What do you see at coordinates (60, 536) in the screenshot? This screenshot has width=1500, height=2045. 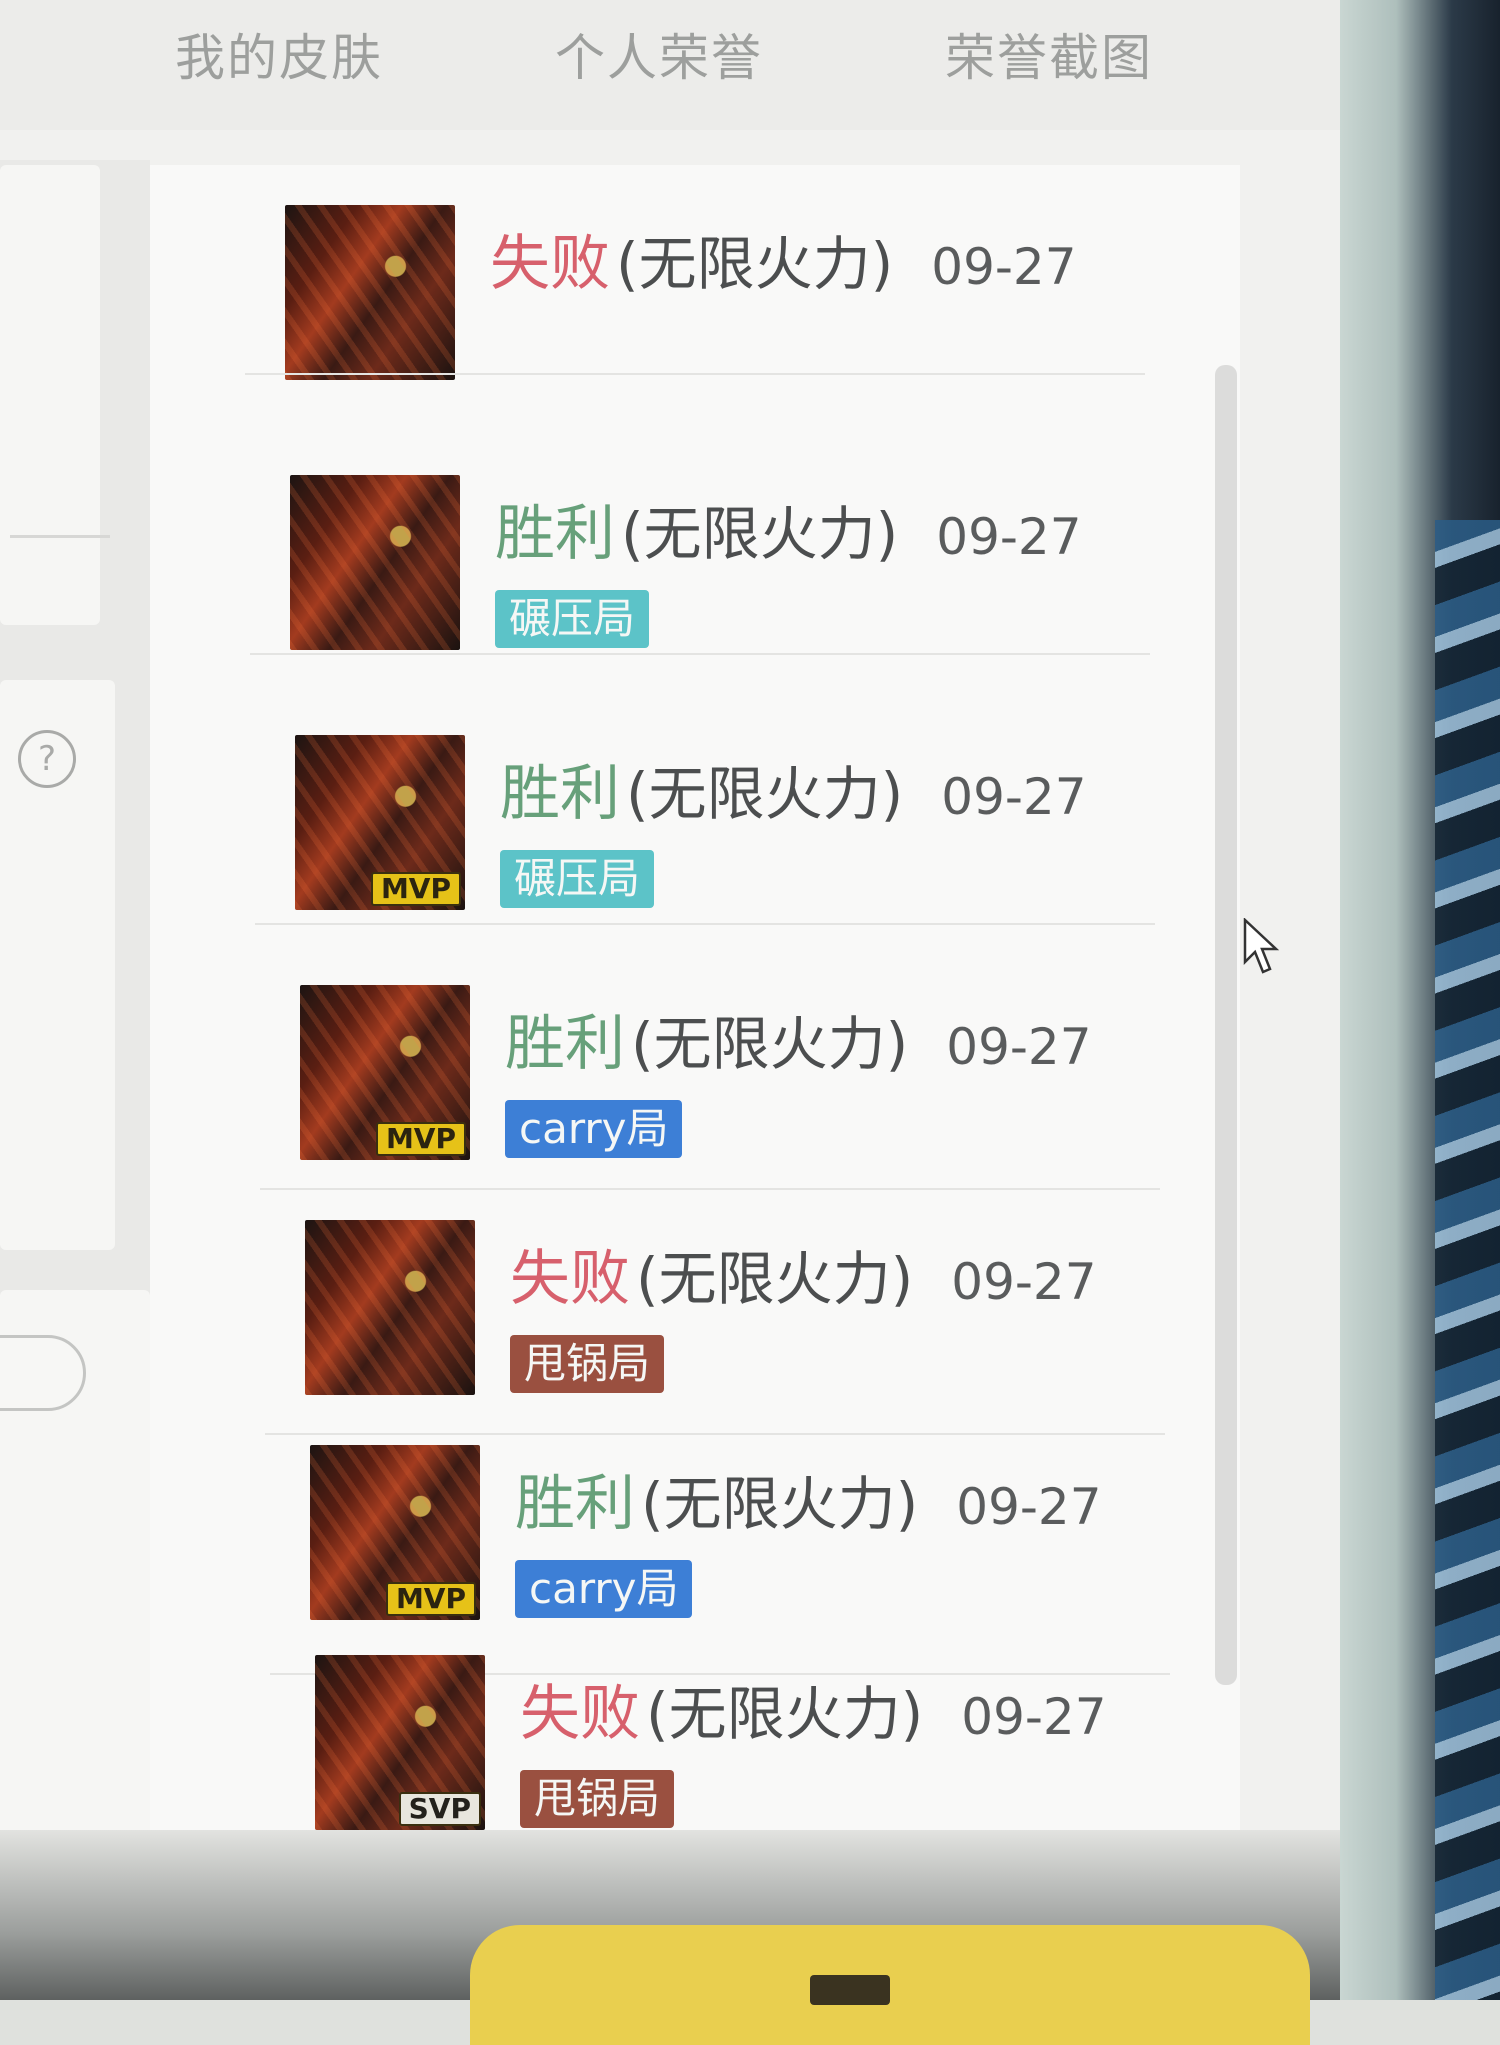 I see `left-divider` at bounding box center [60, 536].